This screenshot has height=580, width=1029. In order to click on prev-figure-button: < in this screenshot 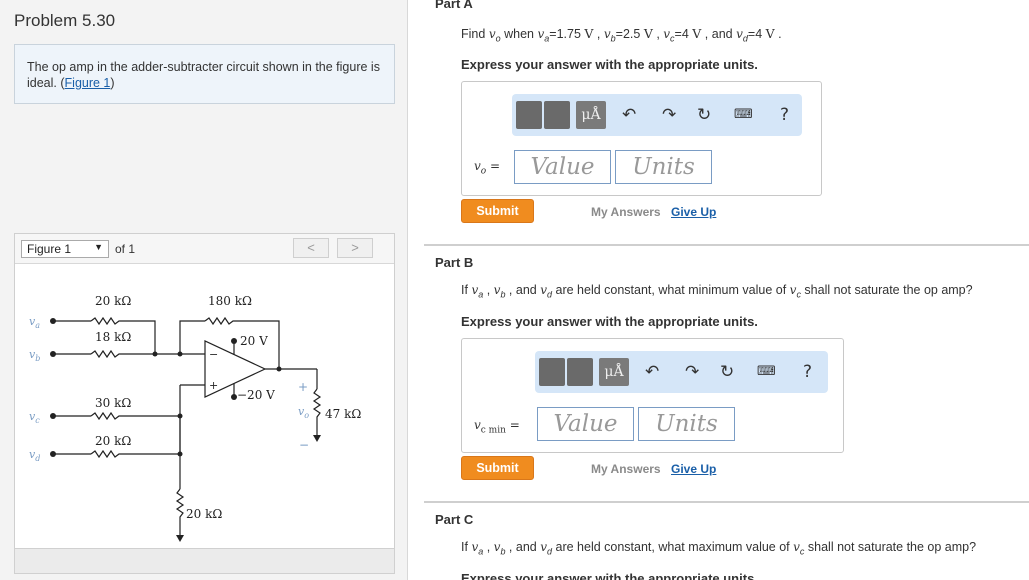, I will do `click(311, 248)`.